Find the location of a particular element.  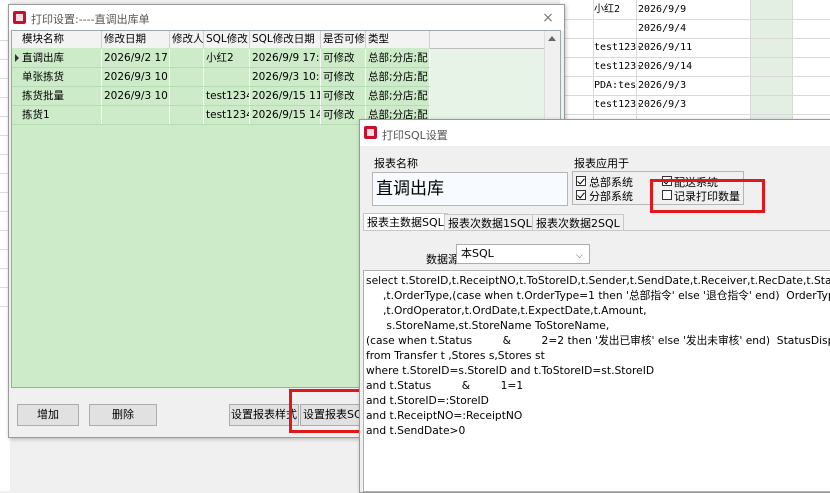

sql-line: and t.SendDate>0 is located at coordinates (416, 430).